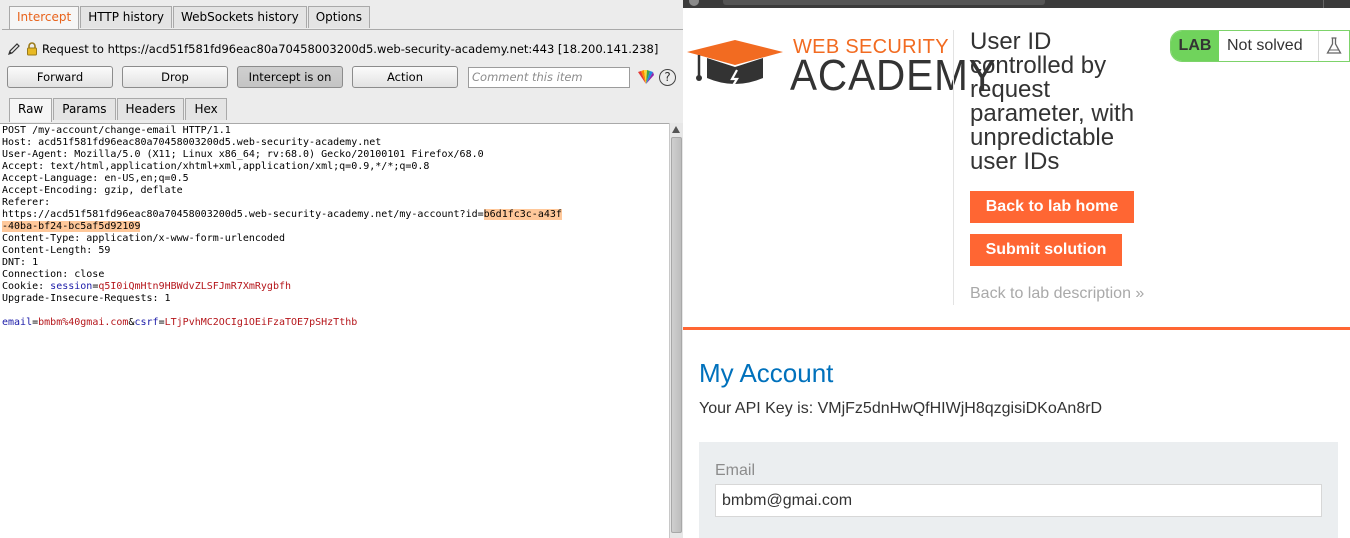 This screenshot has height=538, width=1350. Describe the element at coordinates (1269, 46) in the screenshot. I see `status-text: Not solved` at that location.